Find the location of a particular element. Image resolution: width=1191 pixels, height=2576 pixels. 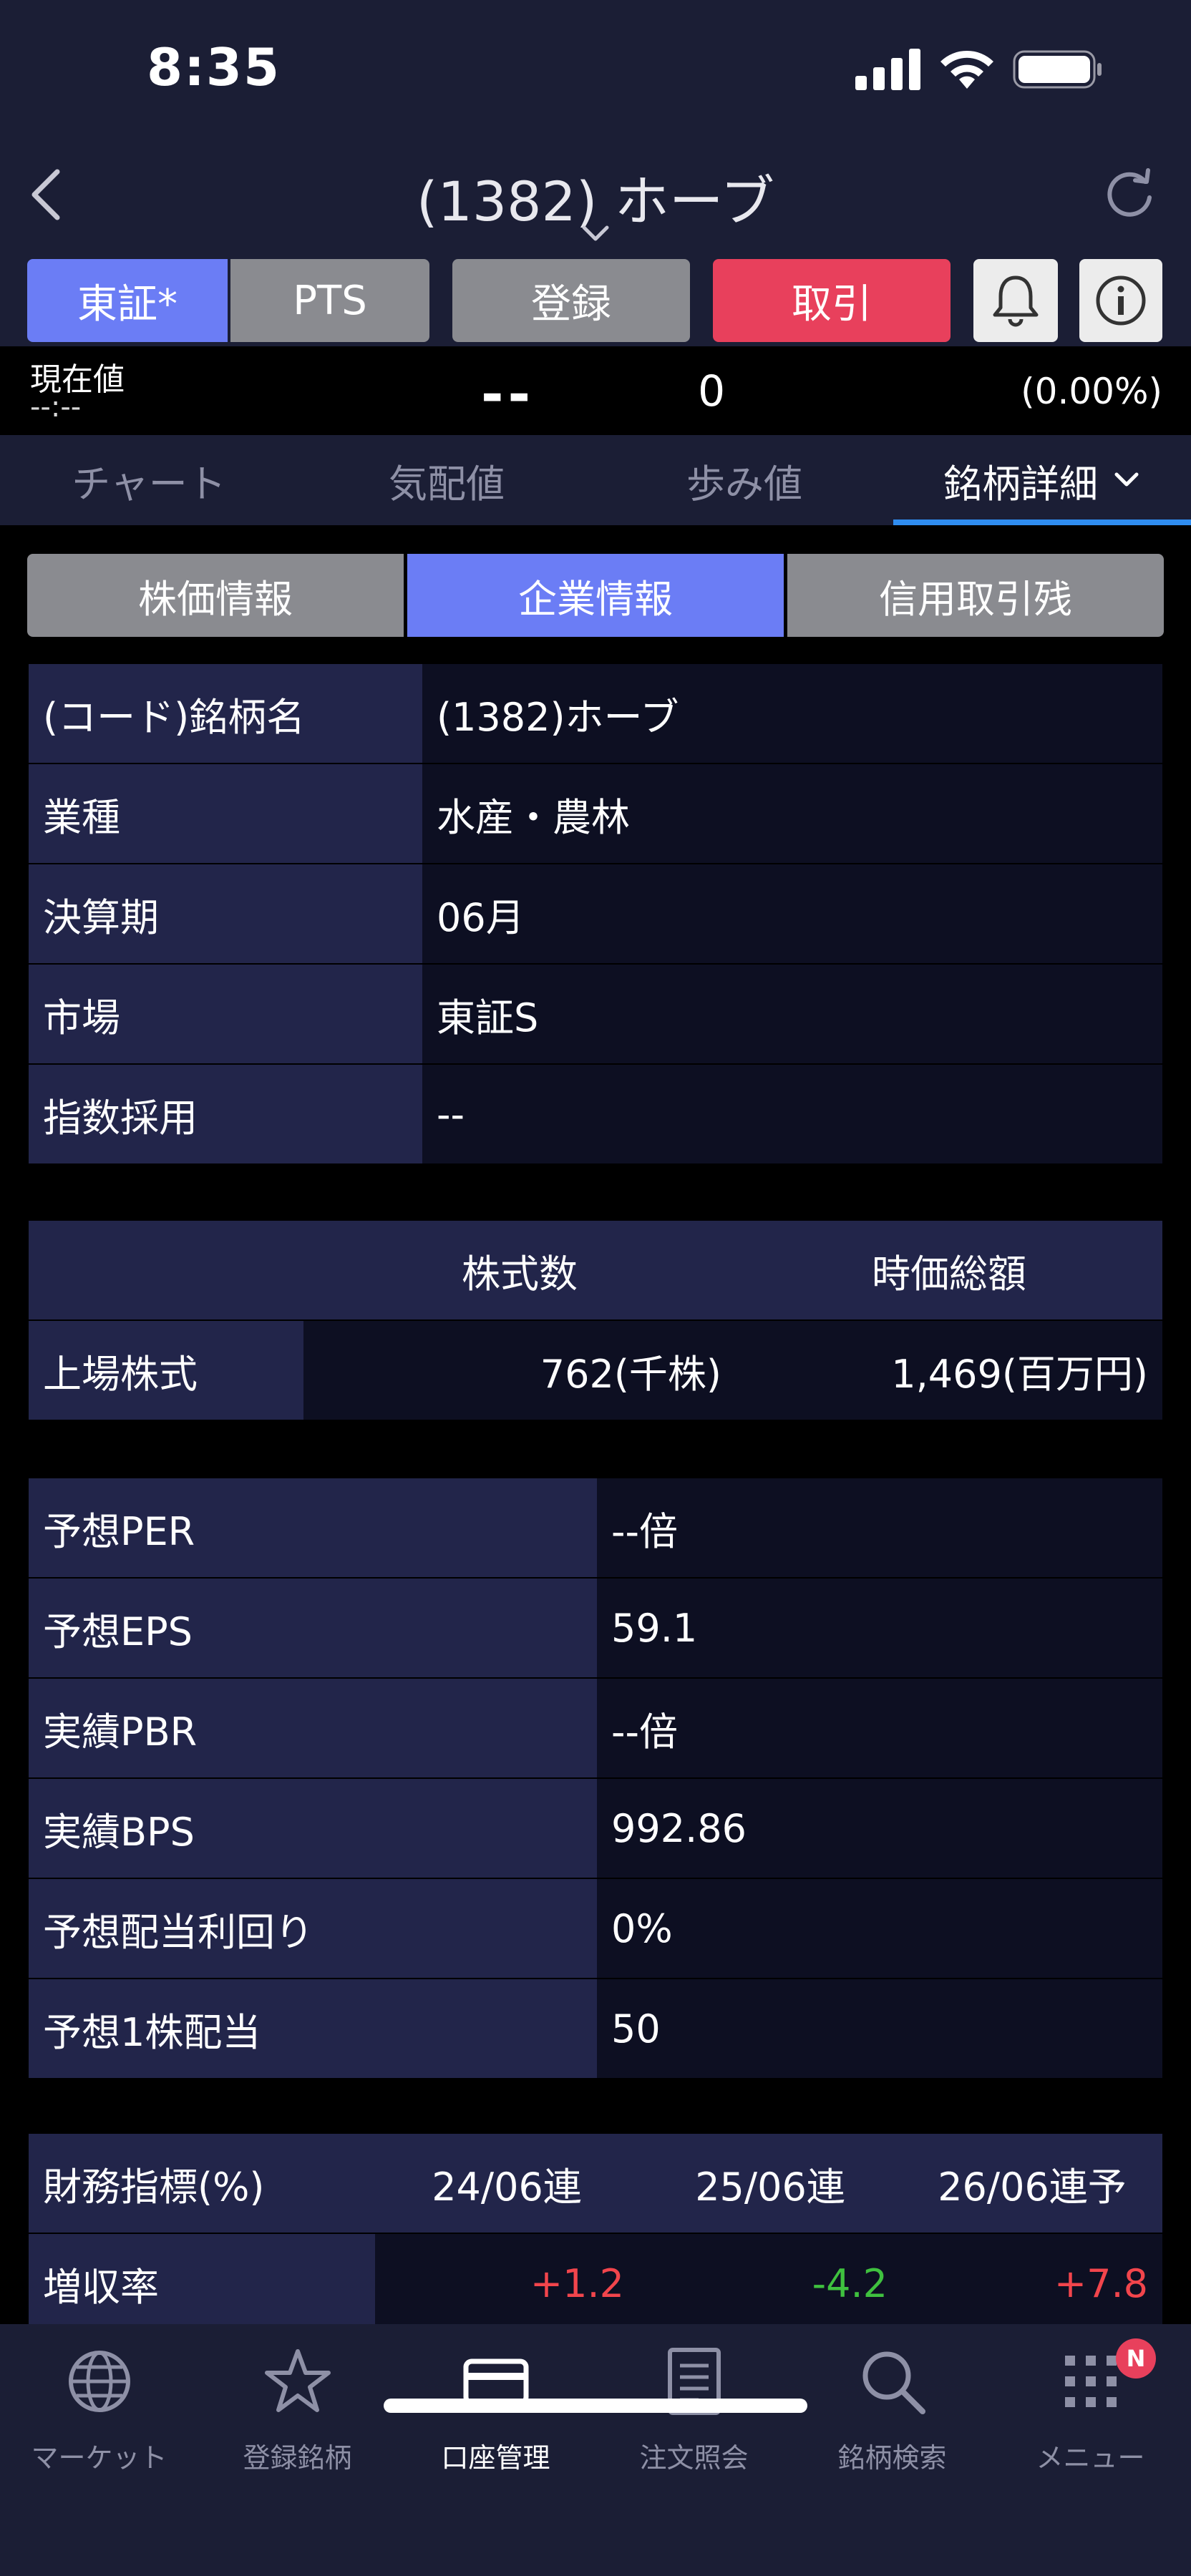

segment-margin-balance: 信用取引残 is located at coordinates (975, 595).